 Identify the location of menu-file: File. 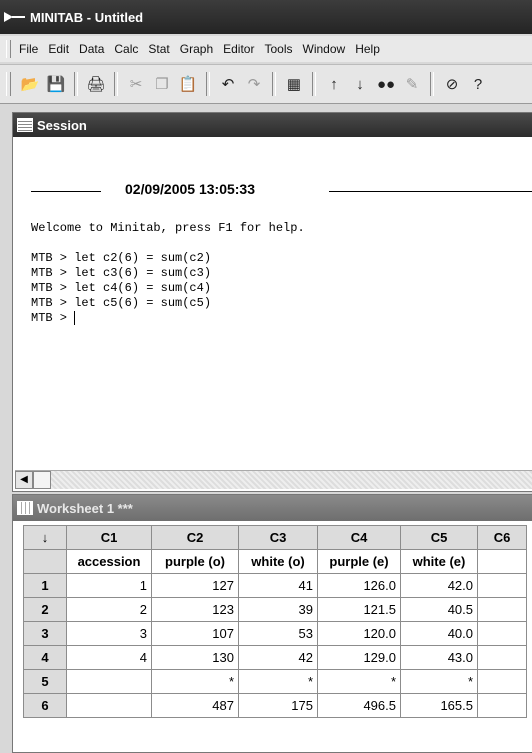
(28, 49).